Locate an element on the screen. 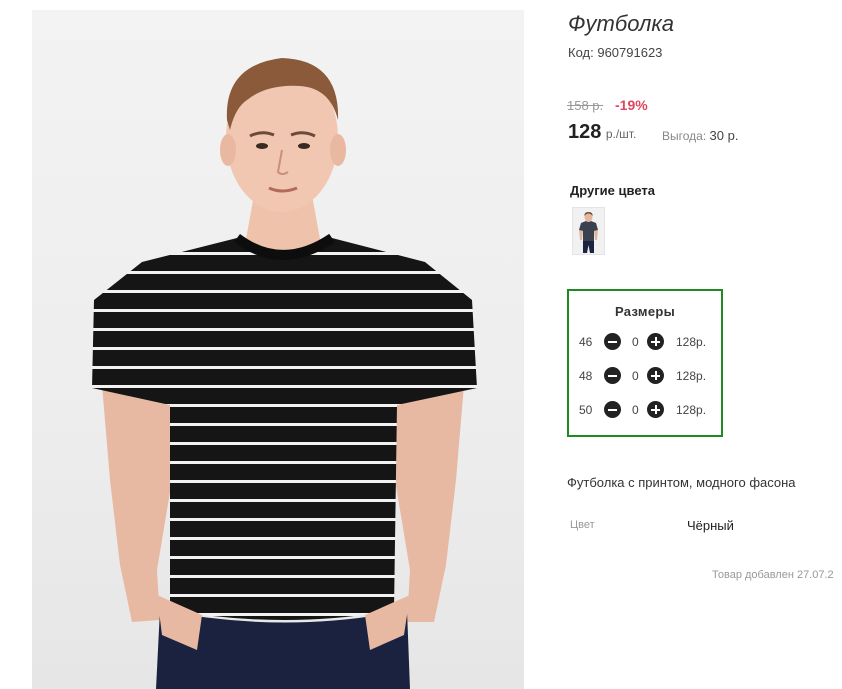 The image size is (842, 689). size-row-50: 50 0 128р. is located at coordinates (645, 410).